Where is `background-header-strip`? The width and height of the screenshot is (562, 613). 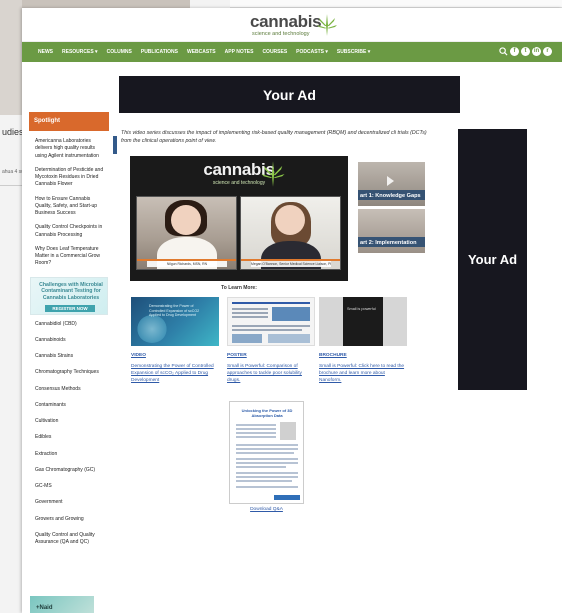 background-header-strip is located at coordinates (396, 4).